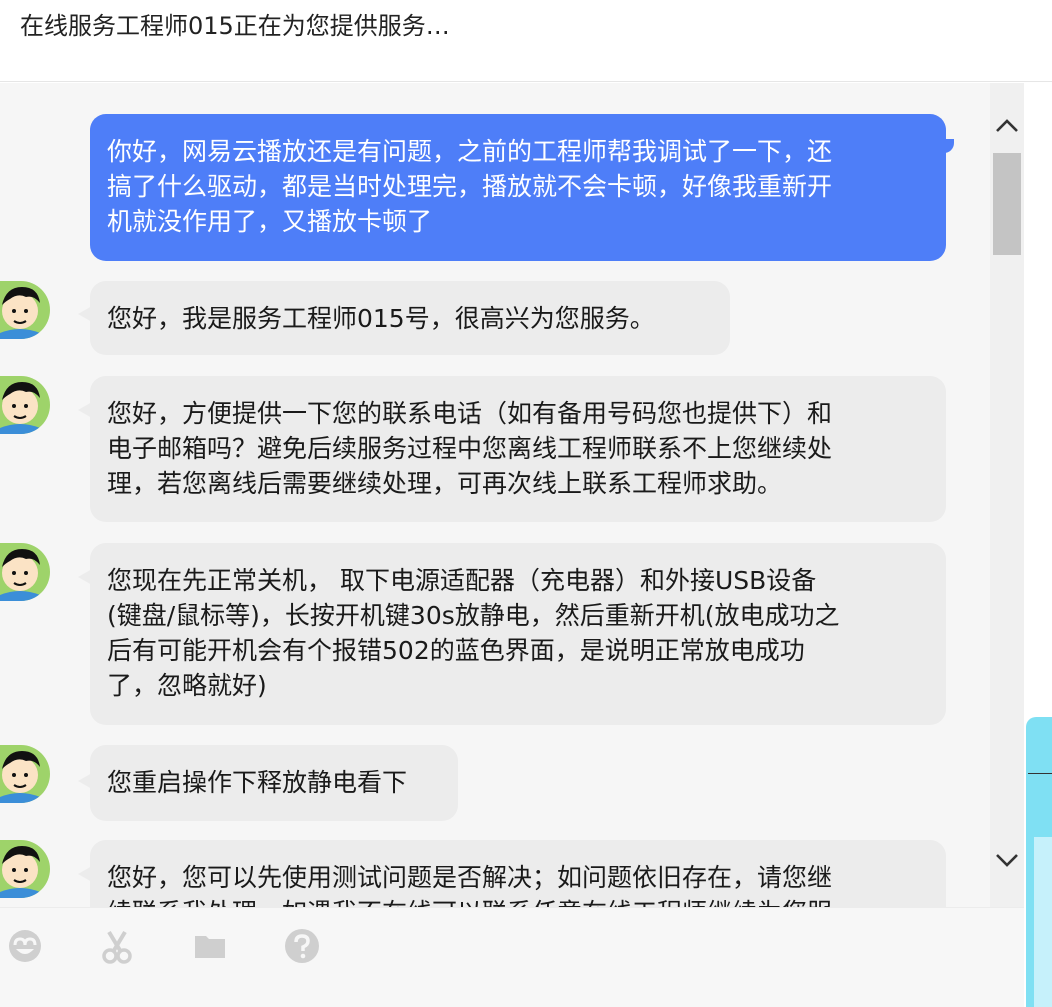 The height and width of the screenshot is (1007, 1052). I want to click on message-bubble-incoming: 您好，我是服务工程师015号，很高兴为您服务。, so click(410, 318).